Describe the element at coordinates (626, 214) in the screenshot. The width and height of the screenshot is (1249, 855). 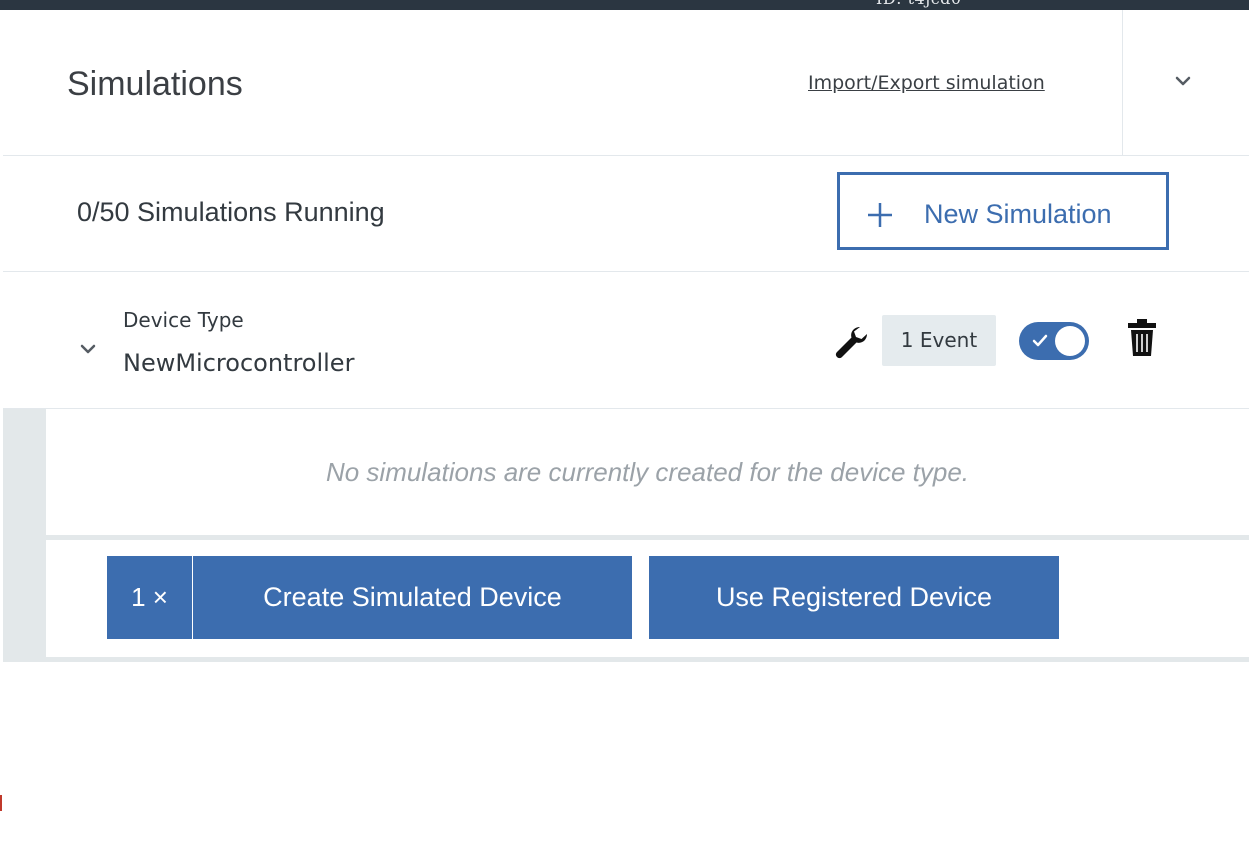
I see `status-row: 0/50 Simulations Running New Simulation` at that location.